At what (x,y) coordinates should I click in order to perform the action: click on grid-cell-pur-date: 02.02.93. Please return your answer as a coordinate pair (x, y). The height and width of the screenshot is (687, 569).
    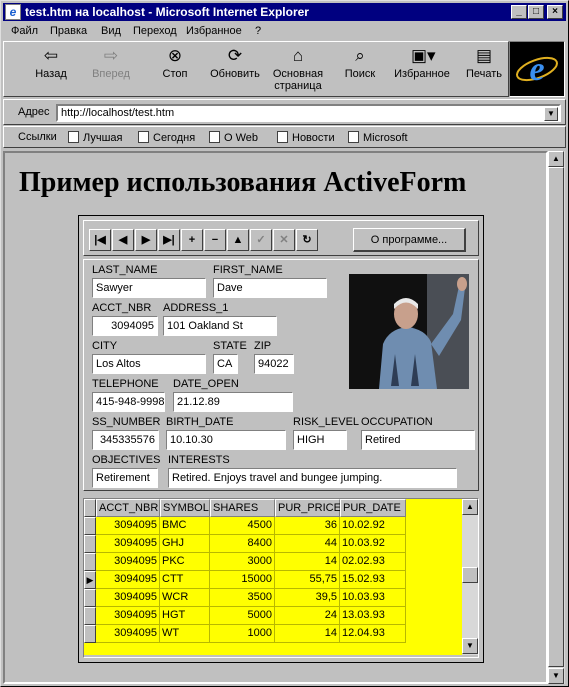
    Looking at the image, I should click on (373, 562).